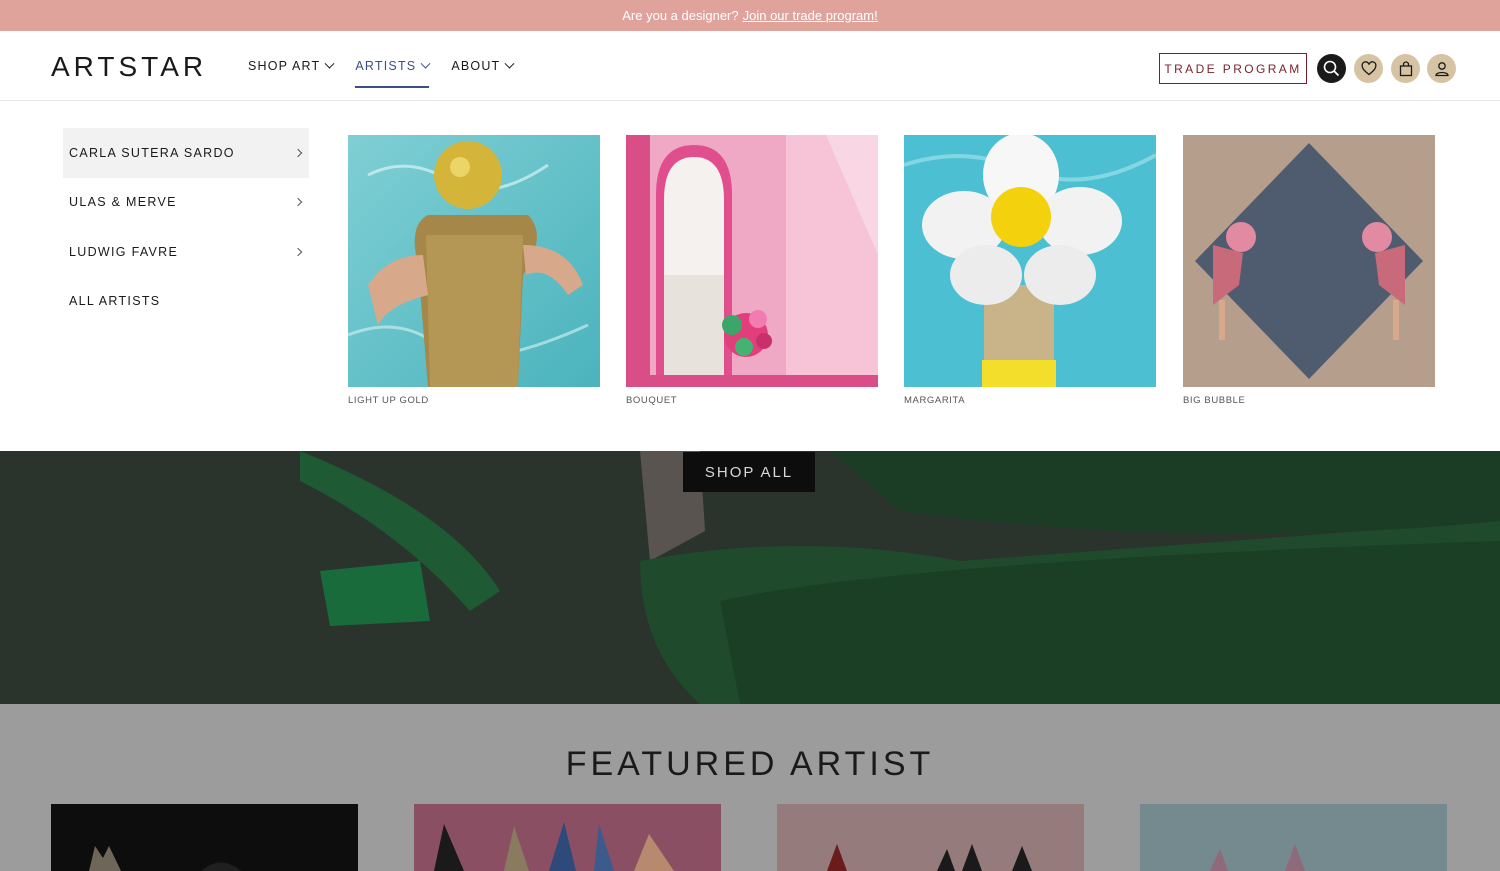 The width and height of the screenshot is (1500, 871). I want to click on account-button, so click(1441, 68).